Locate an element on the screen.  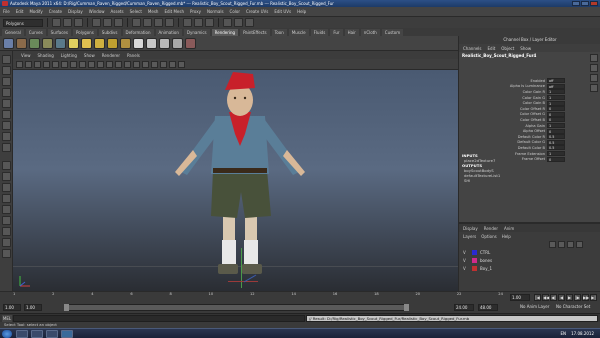
panel-menu-view: View is located at coordinates (26, 55).